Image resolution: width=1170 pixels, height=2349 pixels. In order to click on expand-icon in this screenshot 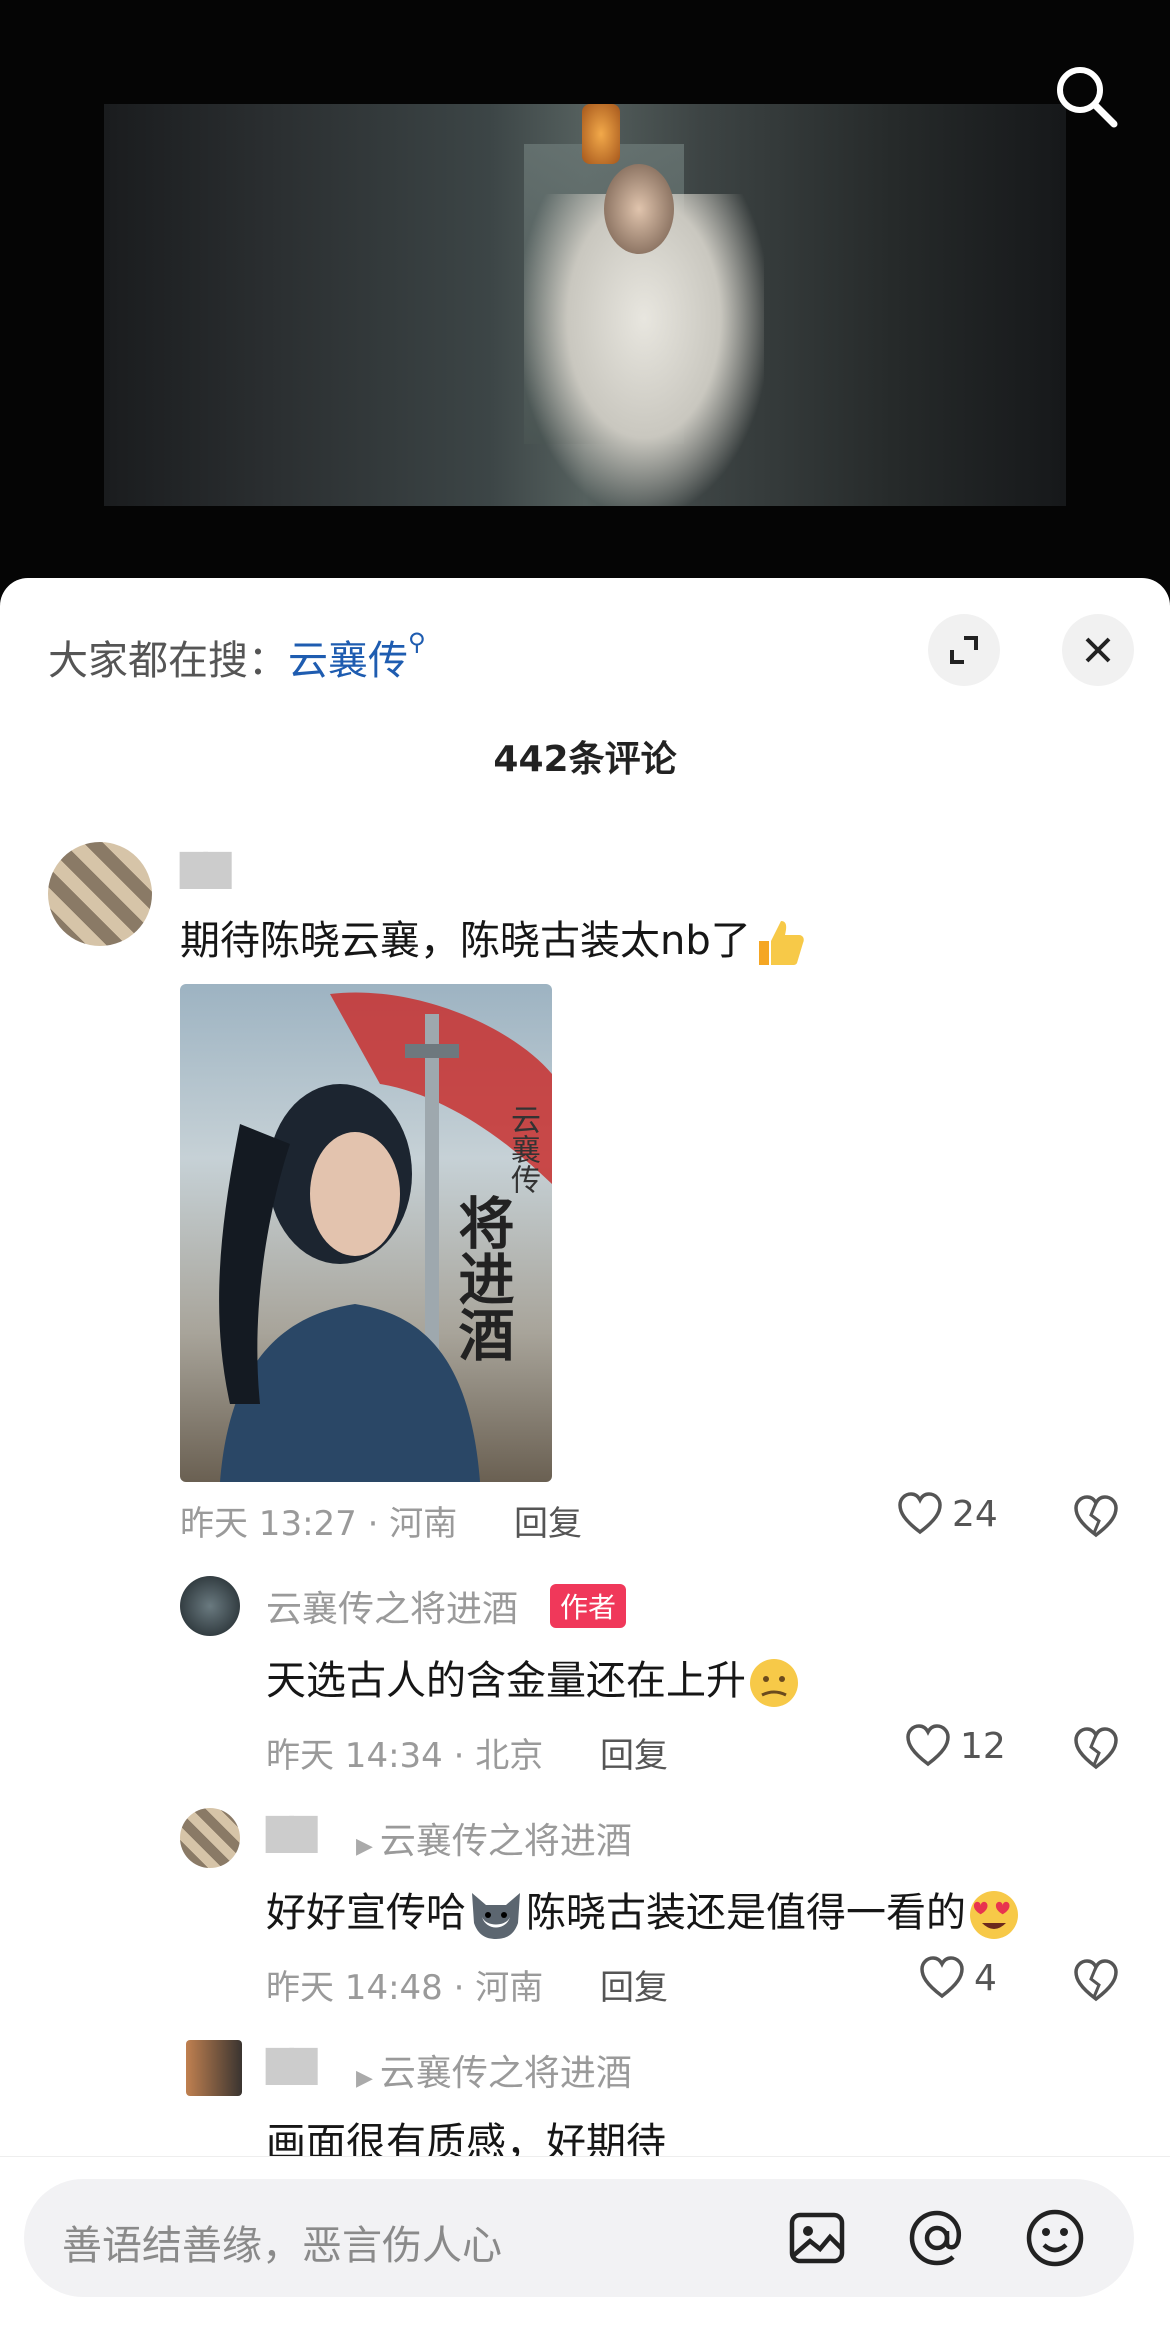, I will do `click(964, 650)`.